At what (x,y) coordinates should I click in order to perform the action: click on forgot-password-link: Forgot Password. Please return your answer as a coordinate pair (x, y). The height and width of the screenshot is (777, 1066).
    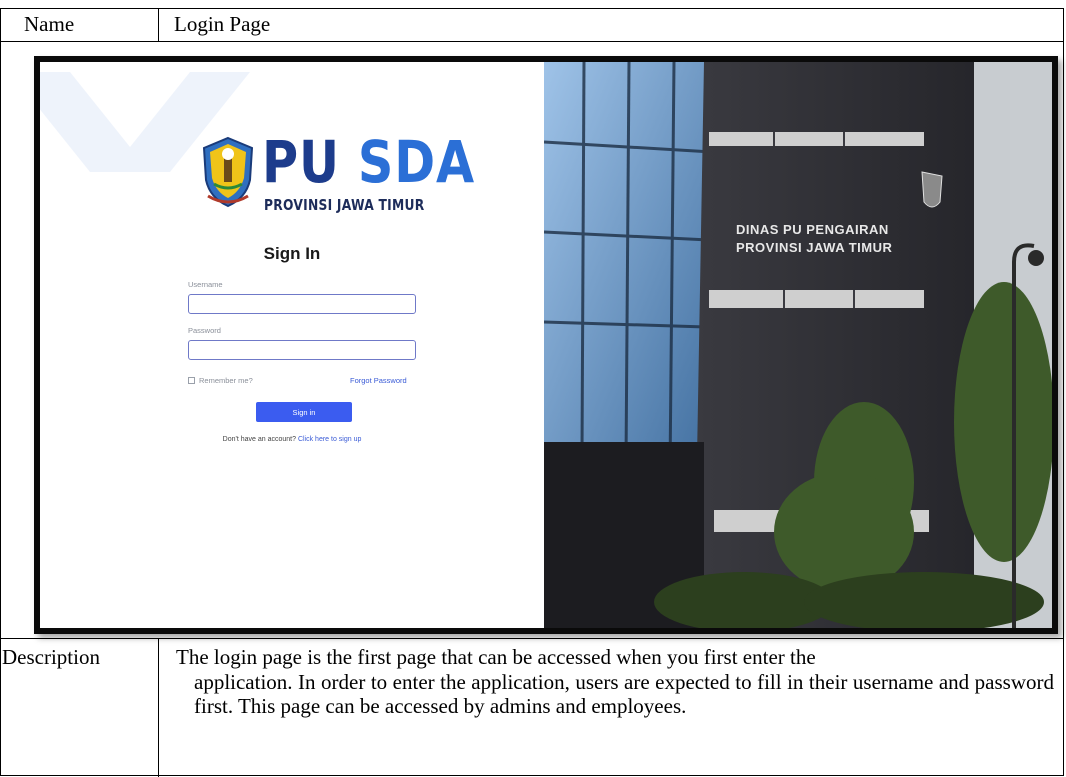
    Looking at the image, I should click on (378, 380).